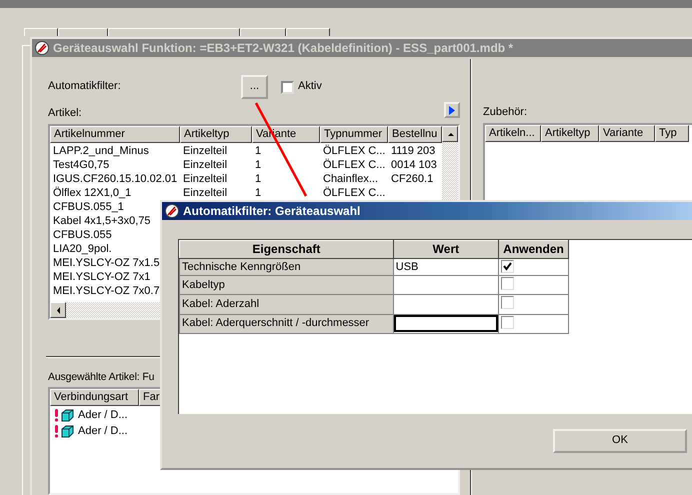 The image size is (692, 495). Describe the element at coordinates (82, 249) in the screenshot. I see `table-cell-text: LIA20_9pol.` at that location.